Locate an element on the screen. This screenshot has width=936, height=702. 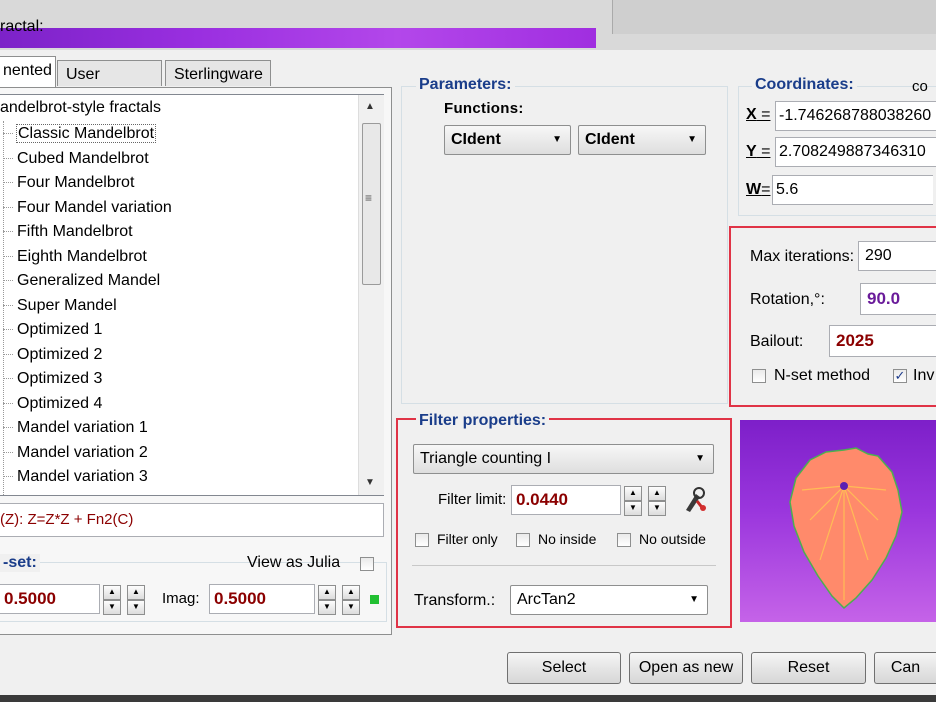
tab-sterlingware: Sterlingware is located at coordinates (218, 73).